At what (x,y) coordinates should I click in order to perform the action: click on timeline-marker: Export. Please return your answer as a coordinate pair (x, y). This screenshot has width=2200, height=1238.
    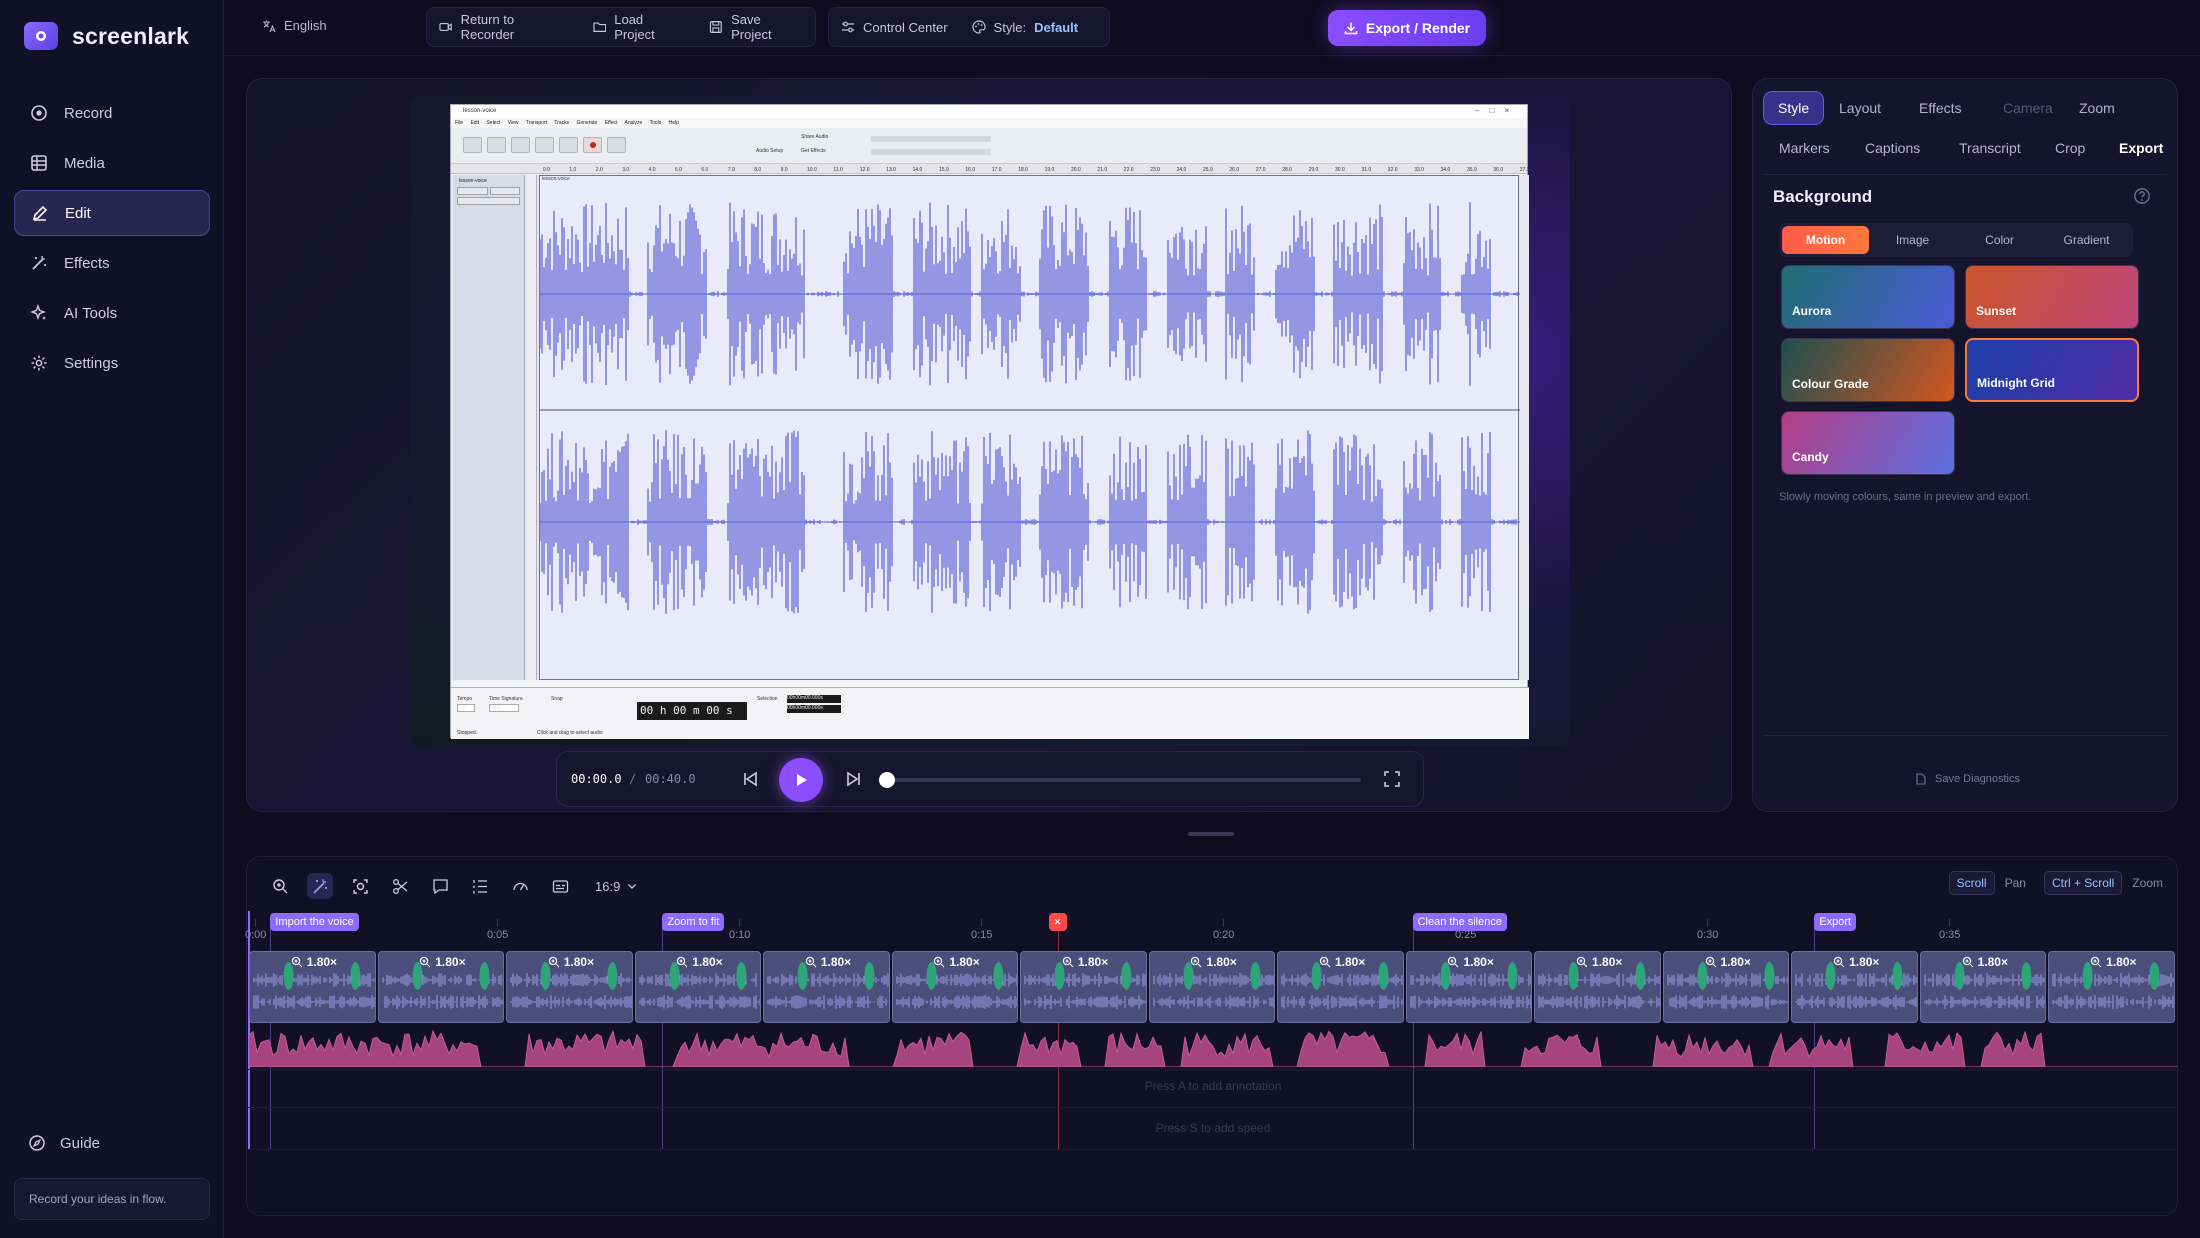
    Looking at the image, I should click on (1835, 922).